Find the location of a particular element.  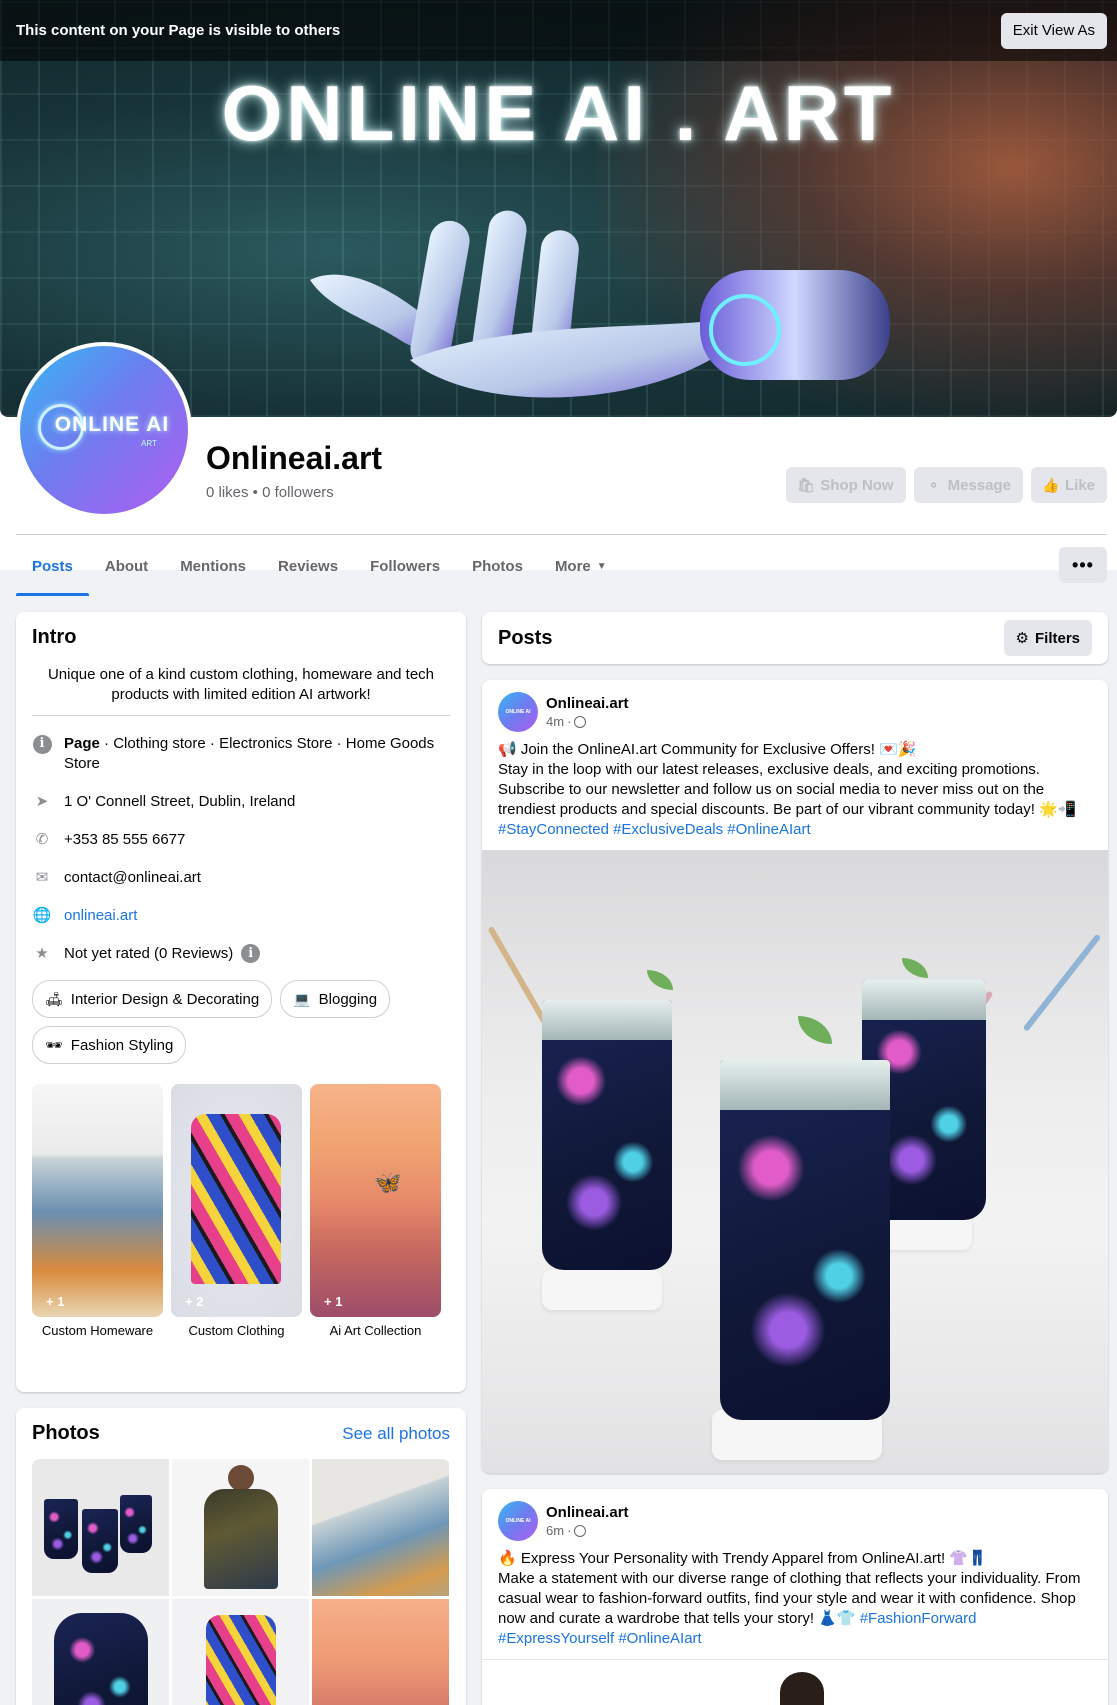

shop-now-button: 🛍 Shop Now is located at coordinates (846, 485).